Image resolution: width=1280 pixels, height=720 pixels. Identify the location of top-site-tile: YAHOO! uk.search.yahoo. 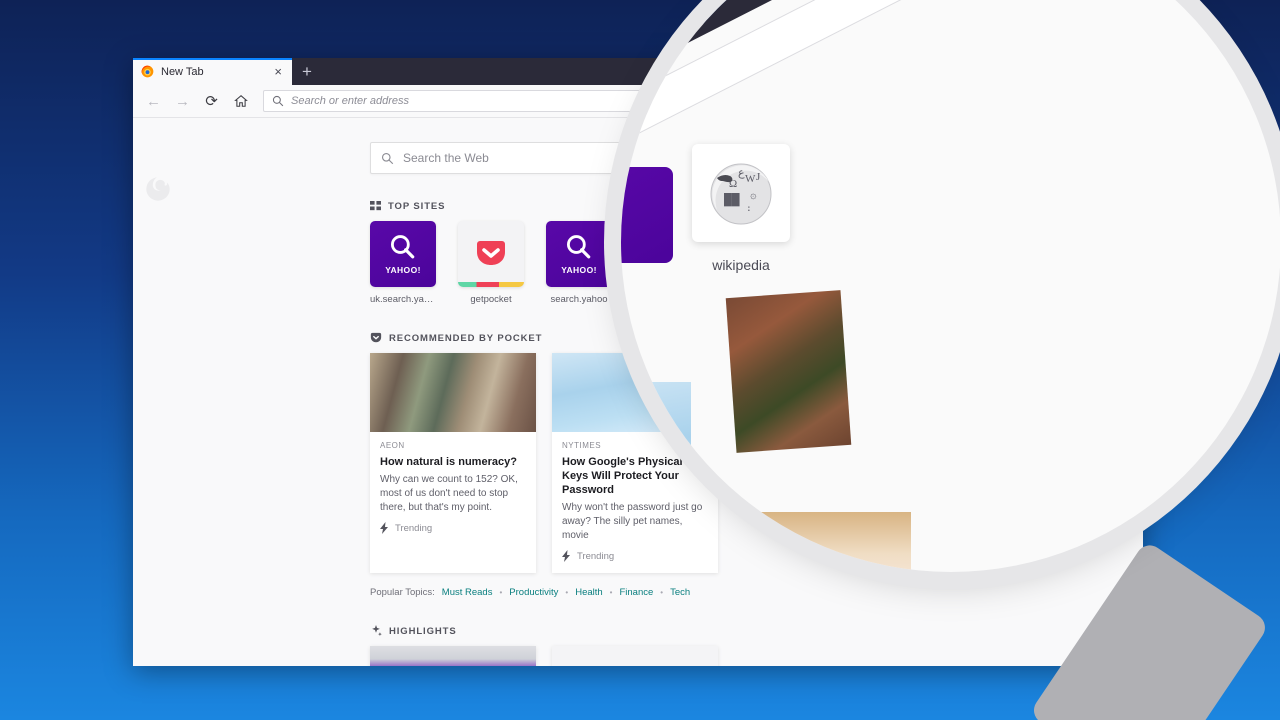
(403, 263).